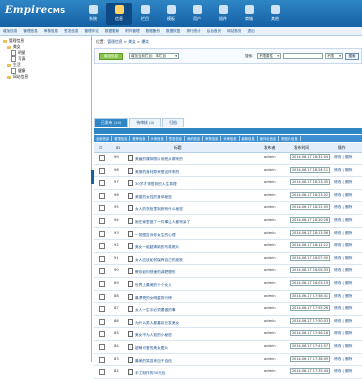  I want to click on filter-link: 审核信息, so click(212, 138).